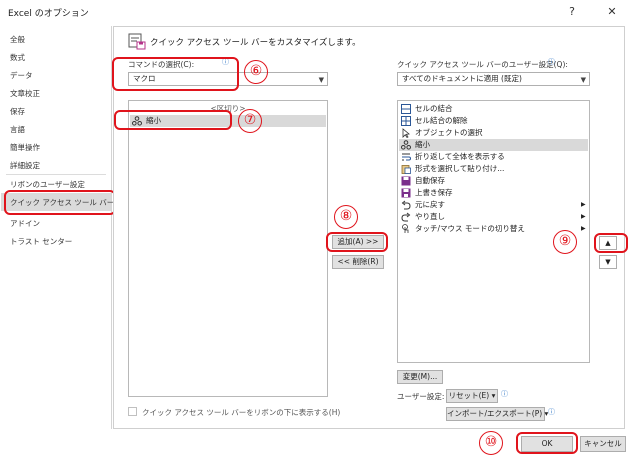 Image resolution: width=631 pixels, height=459 pixels. What do you see at coordinates (17, 111) in the screenshot?
I see `nav-item-save: 保存` at bounding box center [17, 111].